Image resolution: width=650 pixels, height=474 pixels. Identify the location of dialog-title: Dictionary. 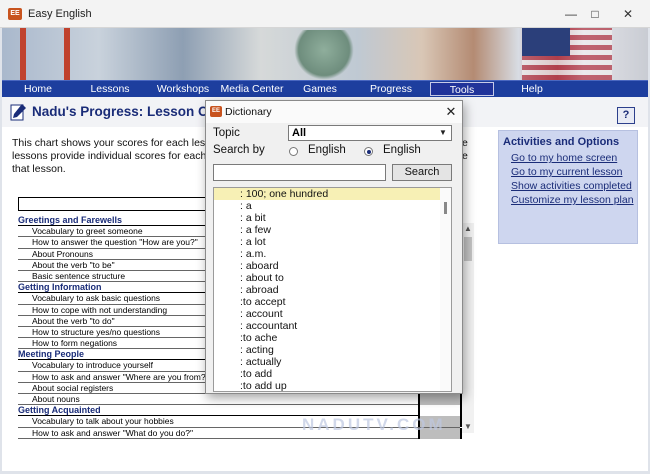
(248, 112).